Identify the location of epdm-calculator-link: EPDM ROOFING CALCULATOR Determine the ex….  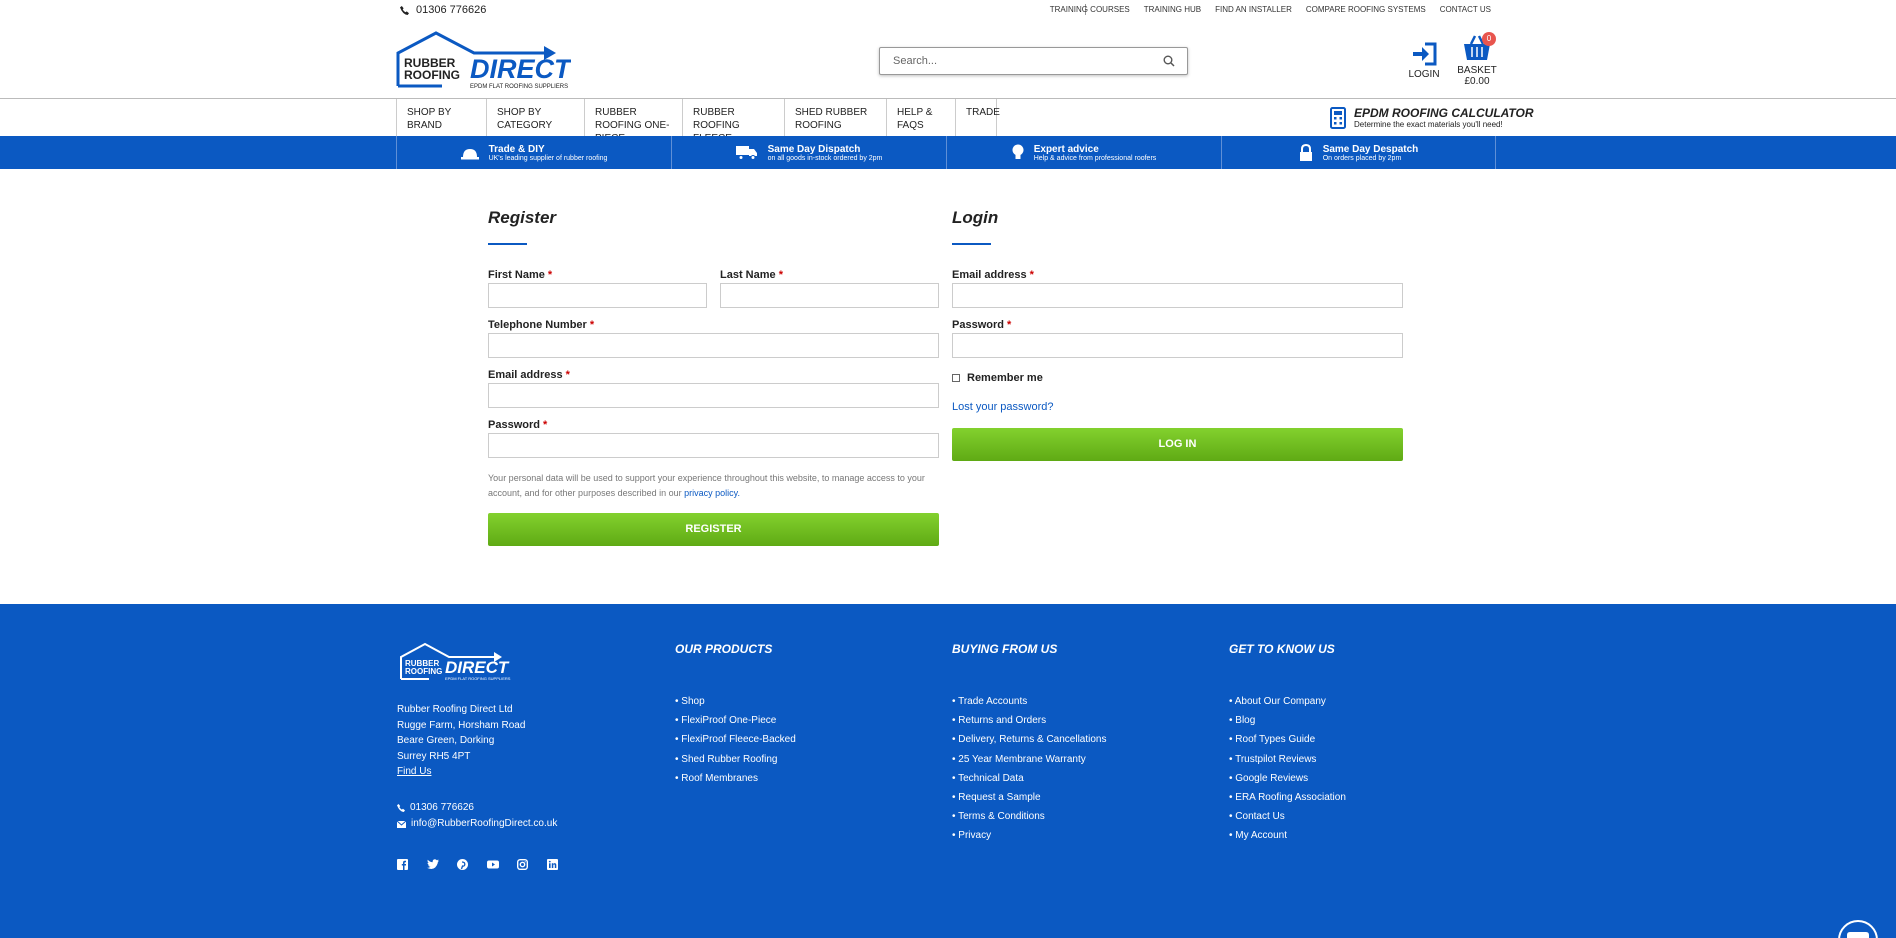
(1432, 117).